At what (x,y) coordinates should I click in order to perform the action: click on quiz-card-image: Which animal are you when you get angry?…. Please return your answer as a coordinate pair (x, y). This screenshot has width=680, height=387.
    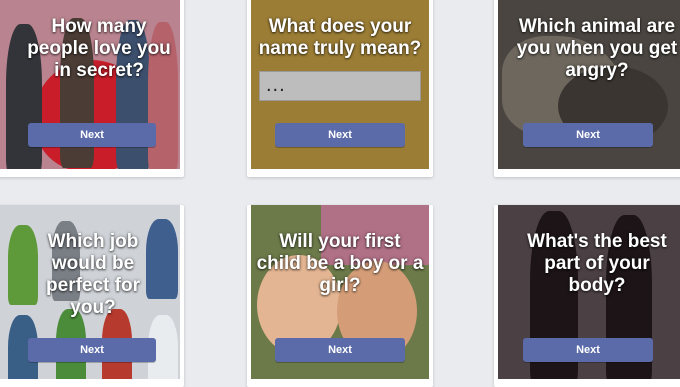
    Looking at the image, I should click on (589, 84).